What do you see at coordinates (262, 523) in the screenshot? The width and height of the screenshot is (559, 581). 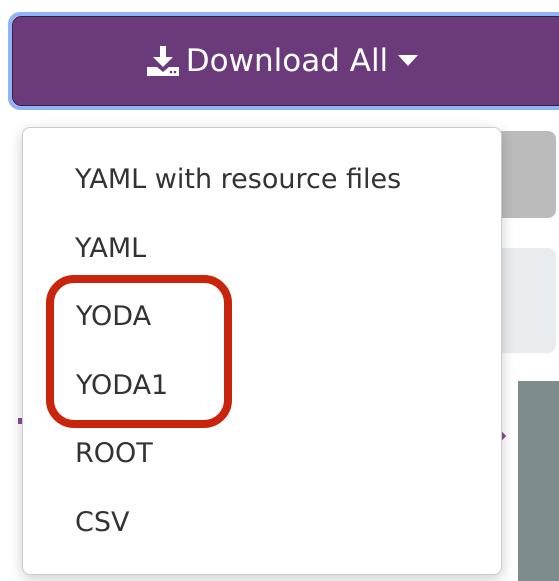 I see `menu-item: CSV` at bounding box center [262, 523].